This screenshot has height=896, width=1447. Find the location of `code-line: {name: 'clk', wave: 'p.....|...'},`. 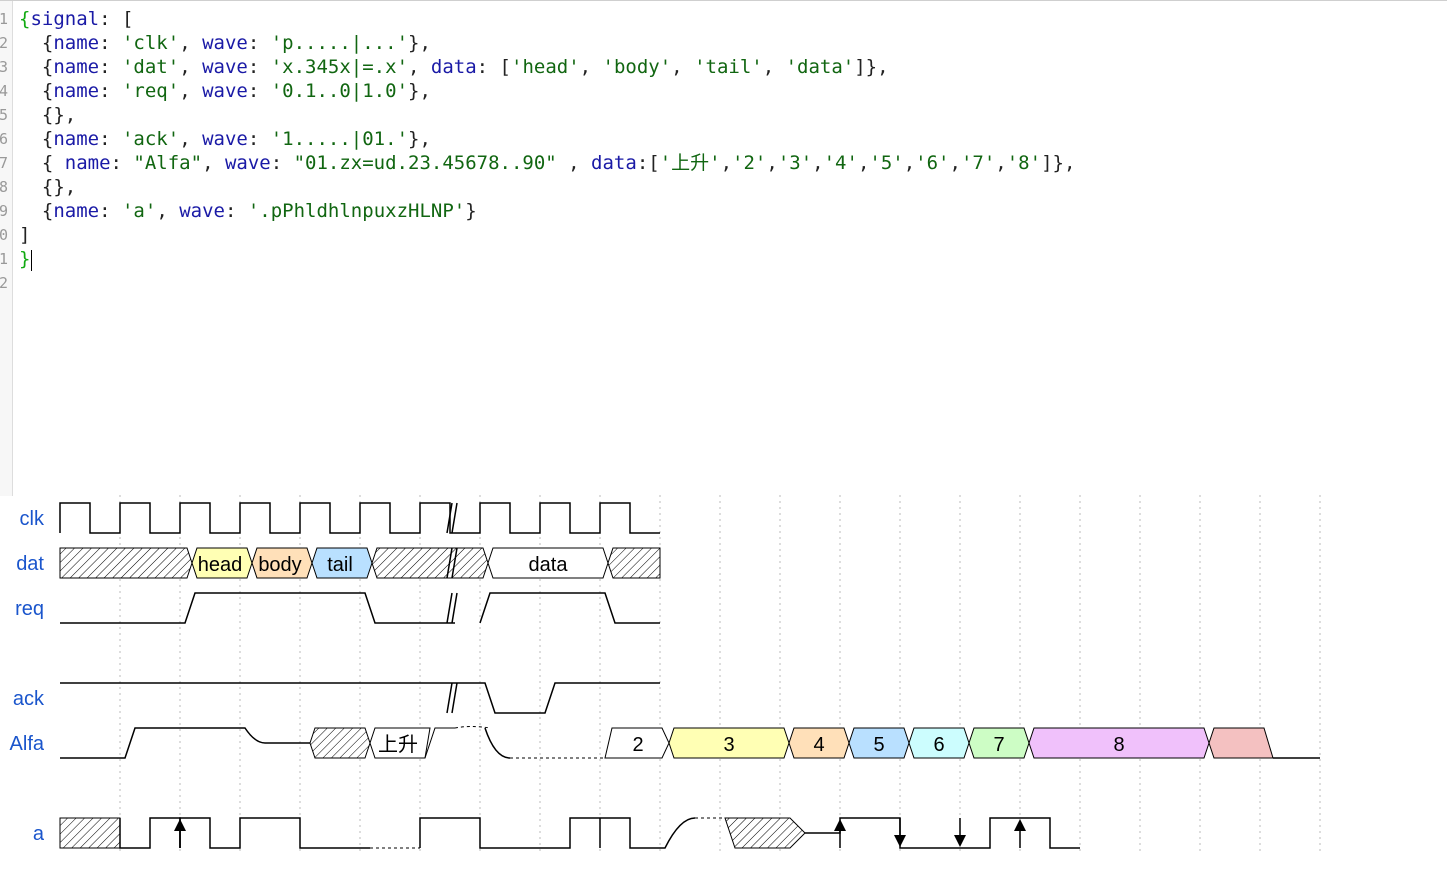

code-line: {name: 'clk', wave: 'p.....|...'}, is located at coordinates (547, 43).